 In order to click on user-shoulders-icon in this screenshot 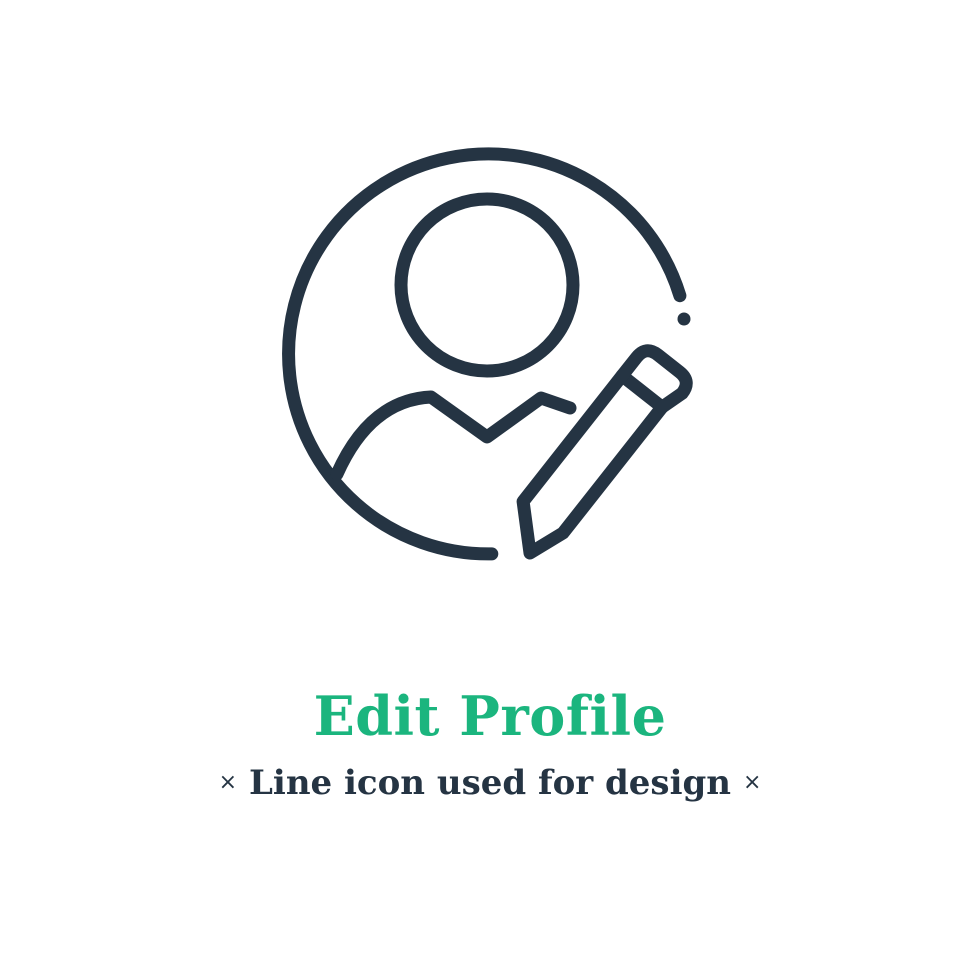, I will do `click(453, 435)`.